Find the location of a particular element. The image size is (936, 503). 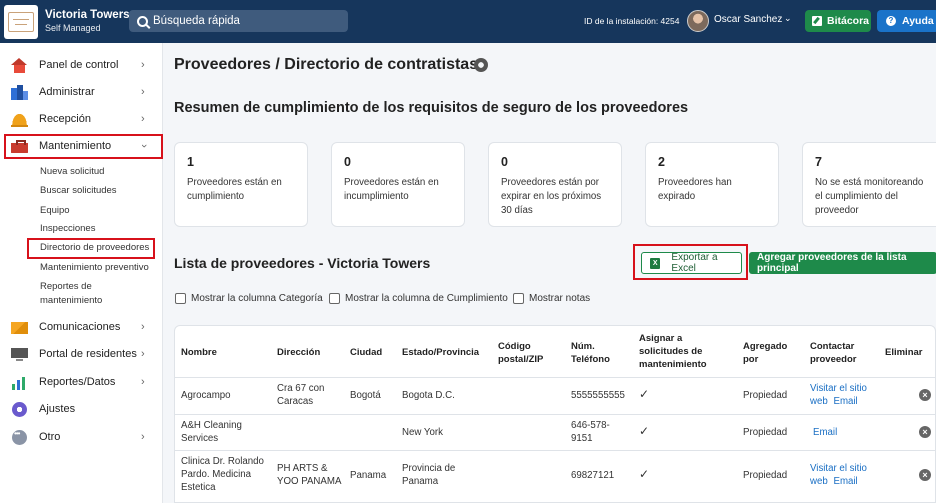

help-button: ? Ayuda is located at coordinates (906, 21).